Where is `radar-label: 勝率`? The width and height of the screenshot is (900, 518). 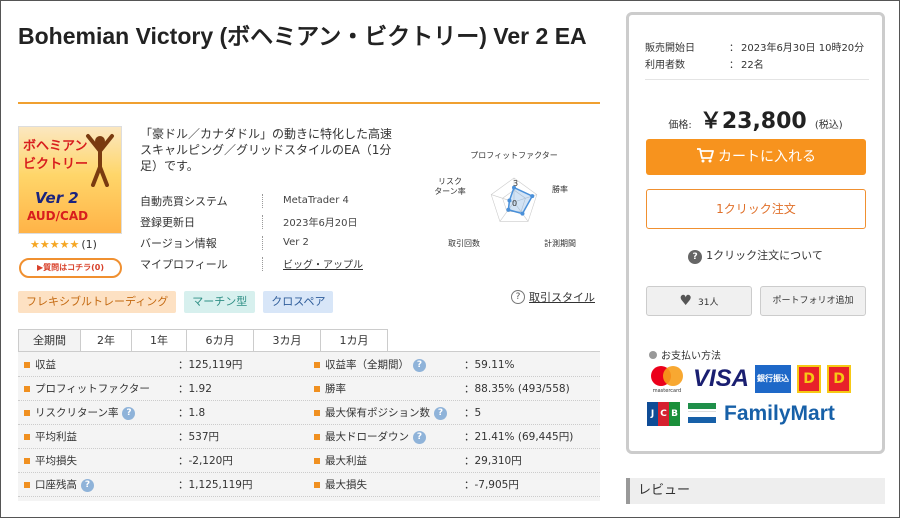
radar-label: 勝率 is located at coordinates (560, 189).